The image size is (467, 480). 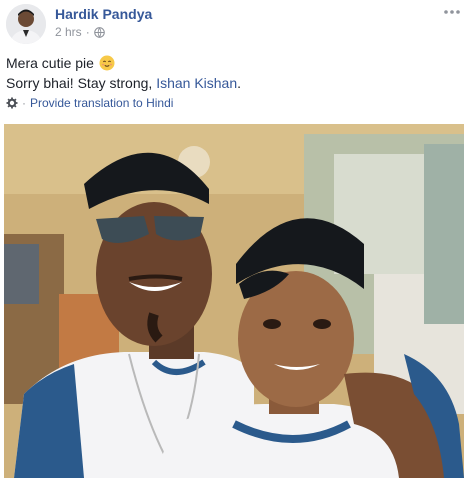 I want to click on mention-link: Ishan Kishan, so click(x=196, y=83).